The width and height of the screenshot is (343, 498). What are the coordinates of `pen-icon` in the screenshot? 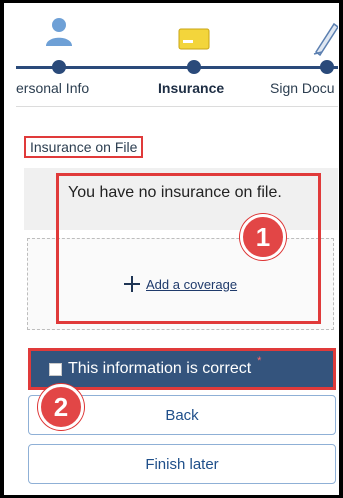 It's located at (325, 39).